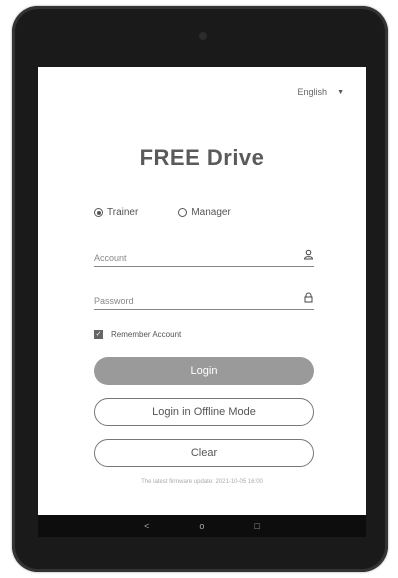  I want to click on android-navbar: < o □, so click(202, 526).